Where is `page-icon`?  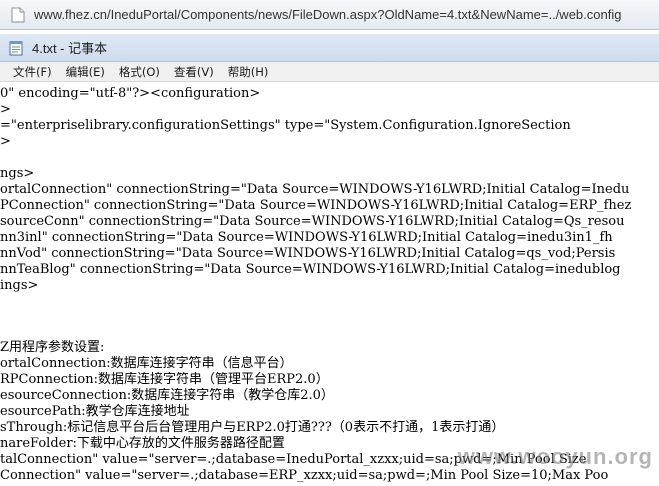
page-icon is located at coordinates (18, 15).